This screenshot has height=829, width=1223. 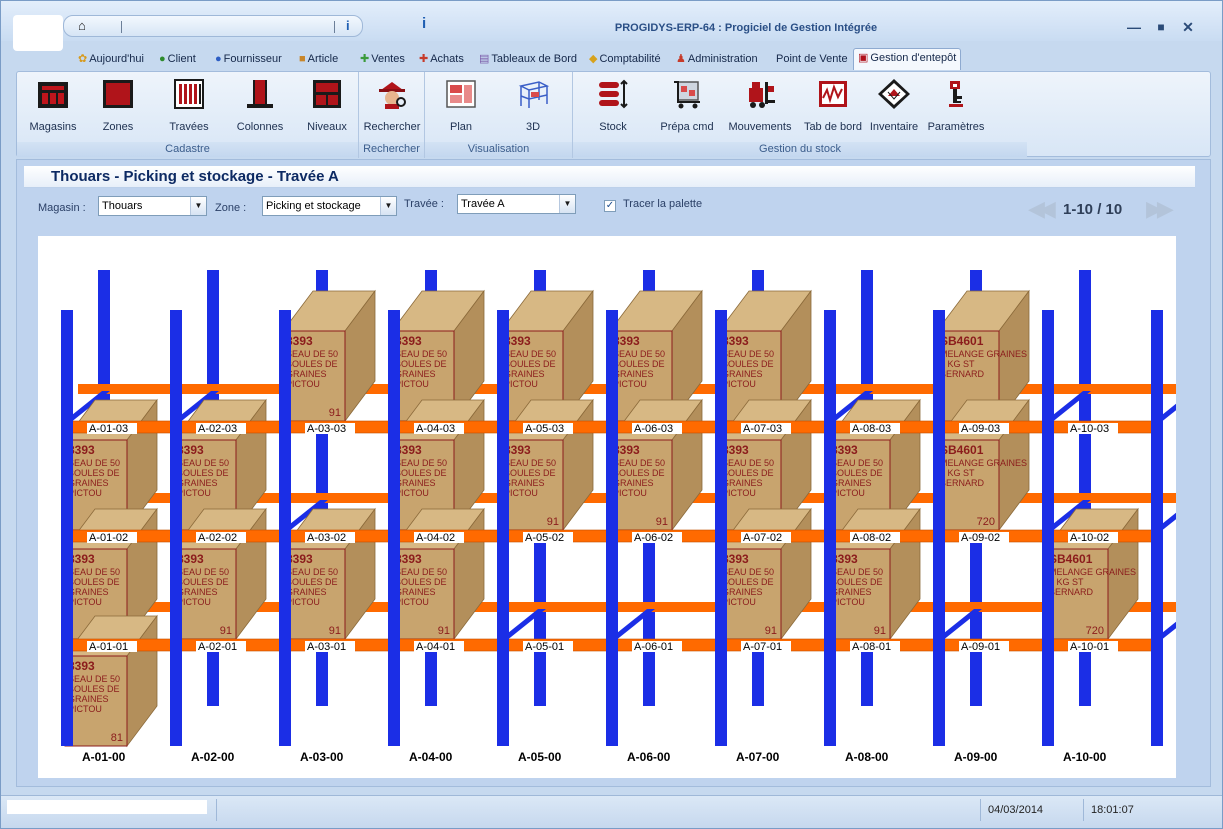 What do you see at coordinates (516, 204) in the screenshot?
I see `travee-select: Travée A ▼` at bounding box center [516, 204].